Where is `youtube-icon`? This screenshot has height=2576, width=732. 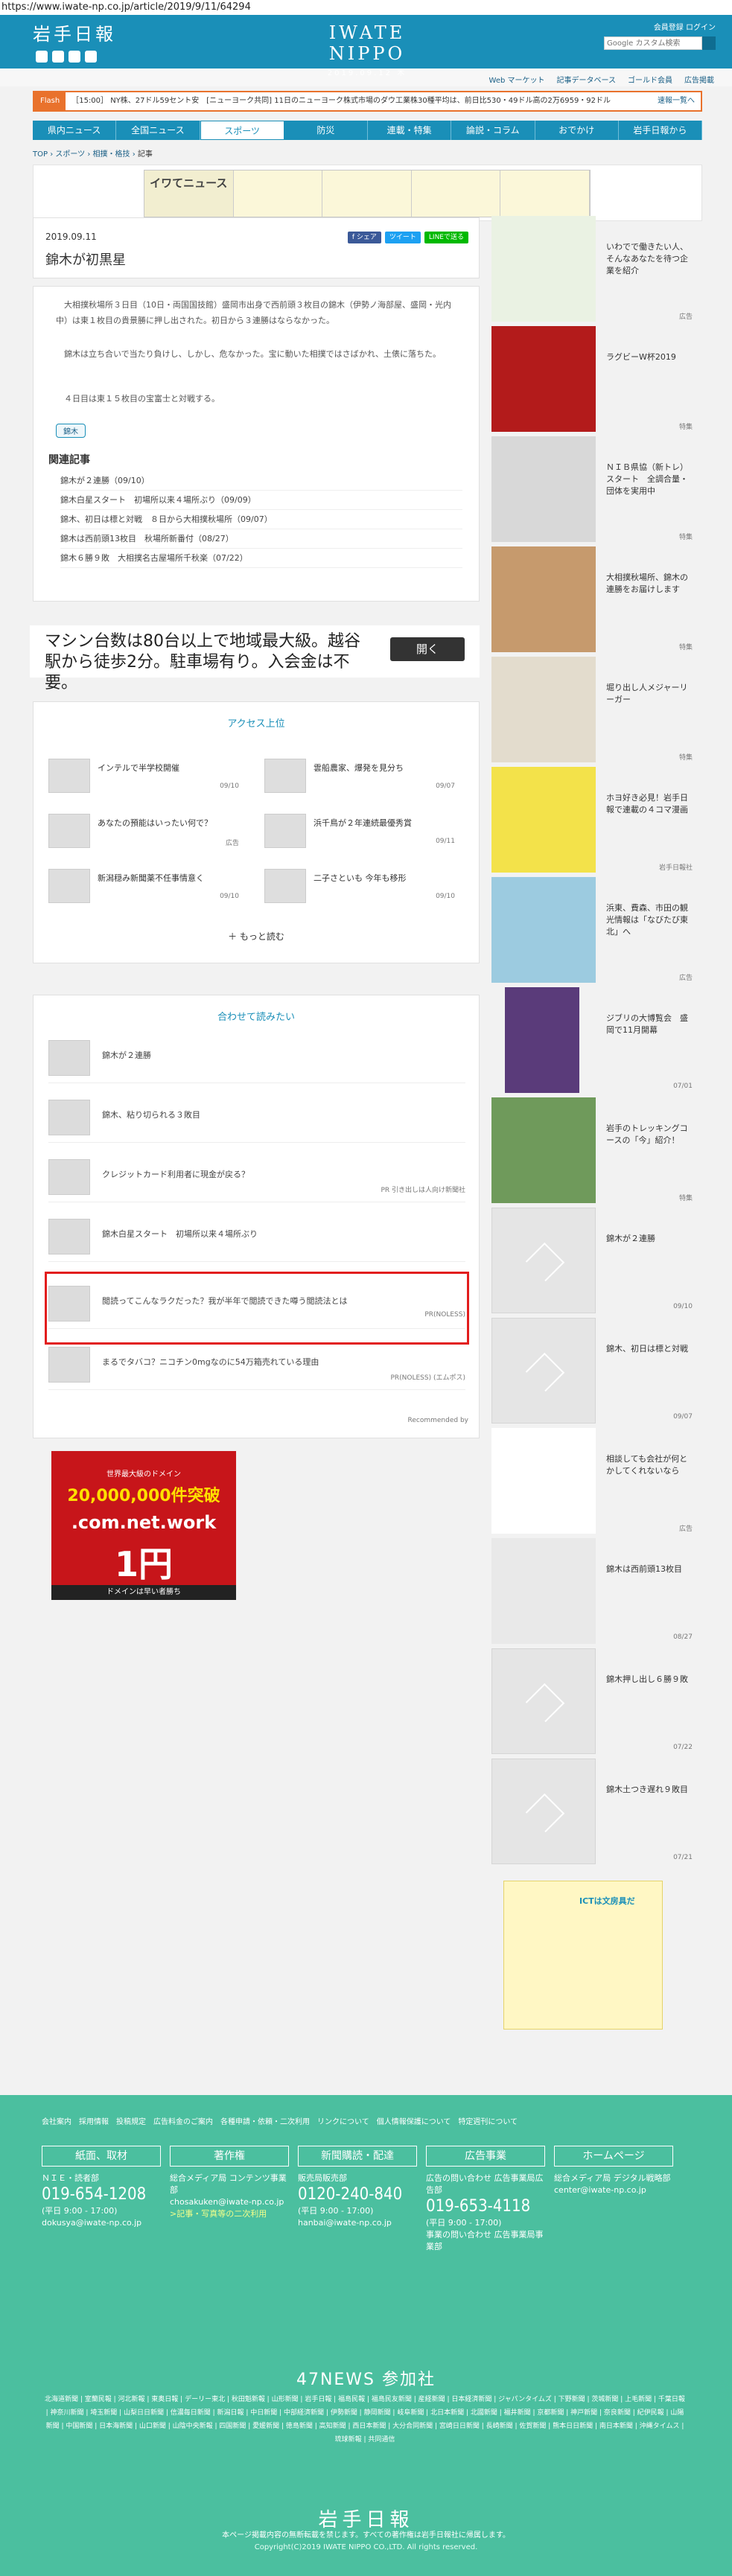
youtube-icon is located at coordinates (75, 57).